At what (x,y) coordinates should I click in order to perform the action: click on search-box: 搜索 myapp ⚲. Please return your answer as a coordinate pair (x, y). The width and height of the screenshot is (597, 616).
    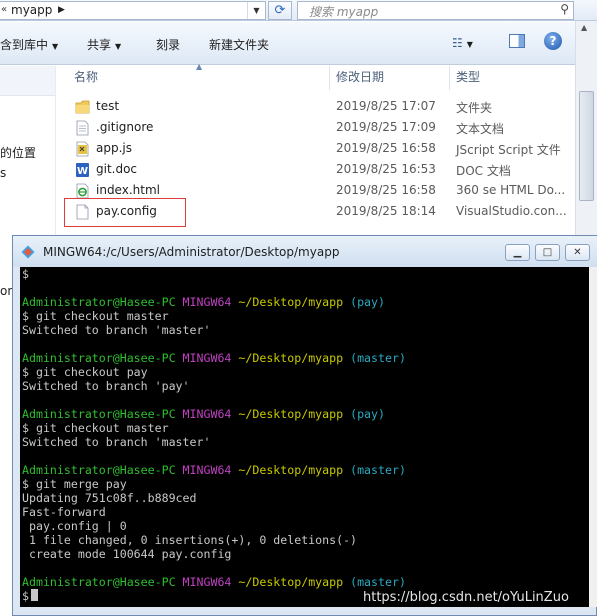
    Looking at the image, I should click on (435, 10).